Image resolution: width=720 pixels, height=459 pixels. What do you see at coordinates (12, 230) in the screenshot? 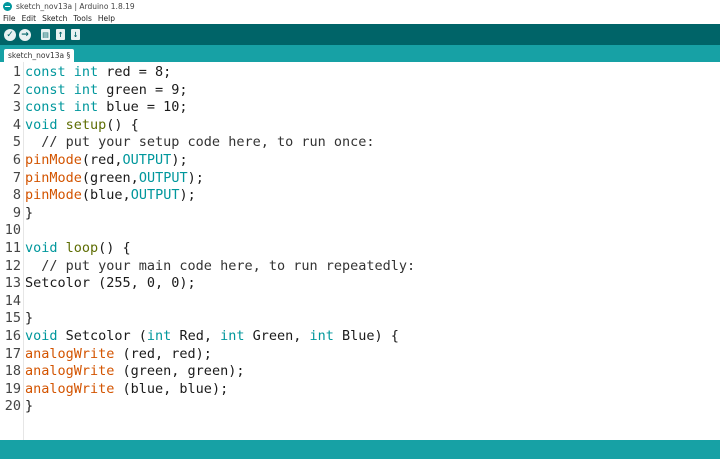
I see `line-number: 10` at bounding box center [12, 230].